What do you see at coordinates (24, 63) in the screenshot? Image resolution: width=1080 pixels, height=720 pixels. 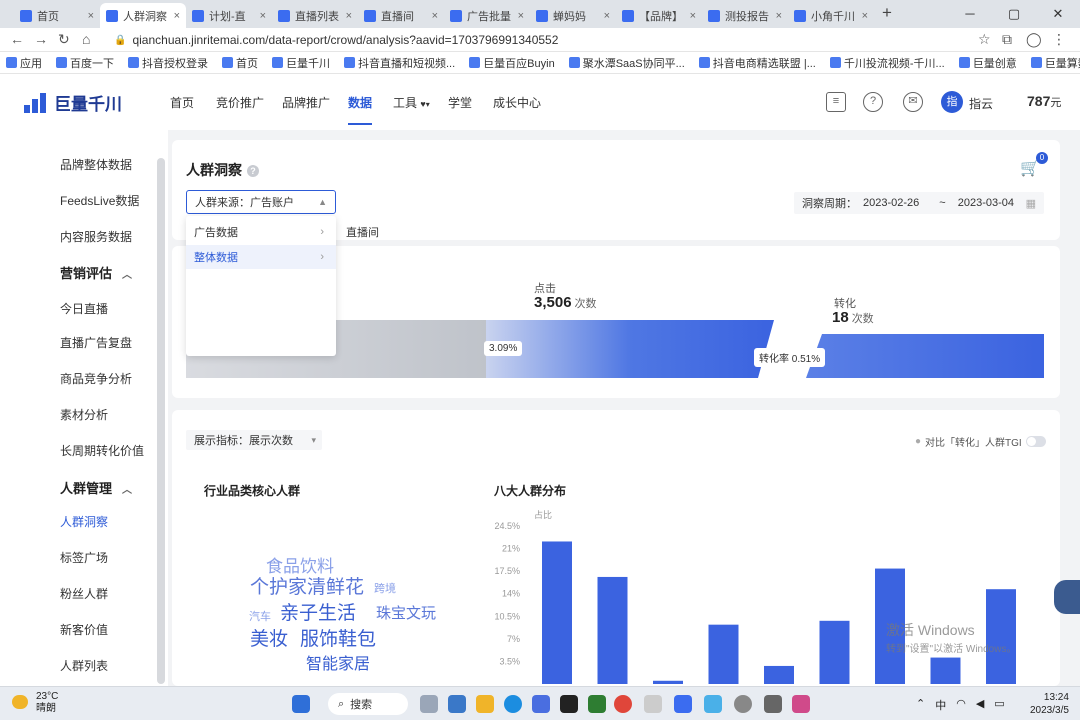 I see `bookmark-item: 应用` at bounding box center [24, 63].